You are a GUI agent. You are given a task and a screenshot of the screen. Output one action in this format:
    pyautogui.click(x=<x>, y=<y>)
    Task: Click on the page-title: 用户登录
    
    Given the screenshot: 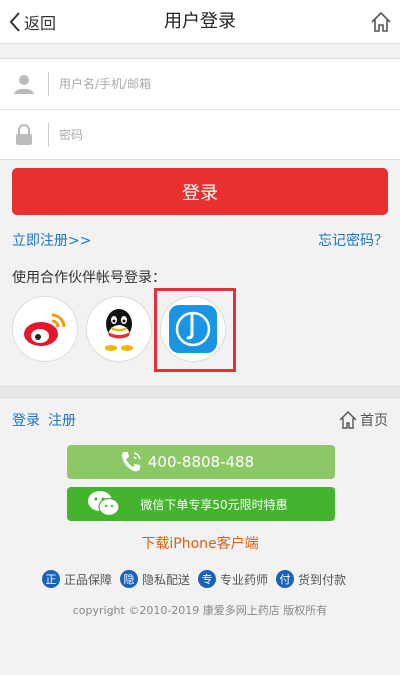 What is the action you would take?
    pyautogui.click(x=200, y=21)
    